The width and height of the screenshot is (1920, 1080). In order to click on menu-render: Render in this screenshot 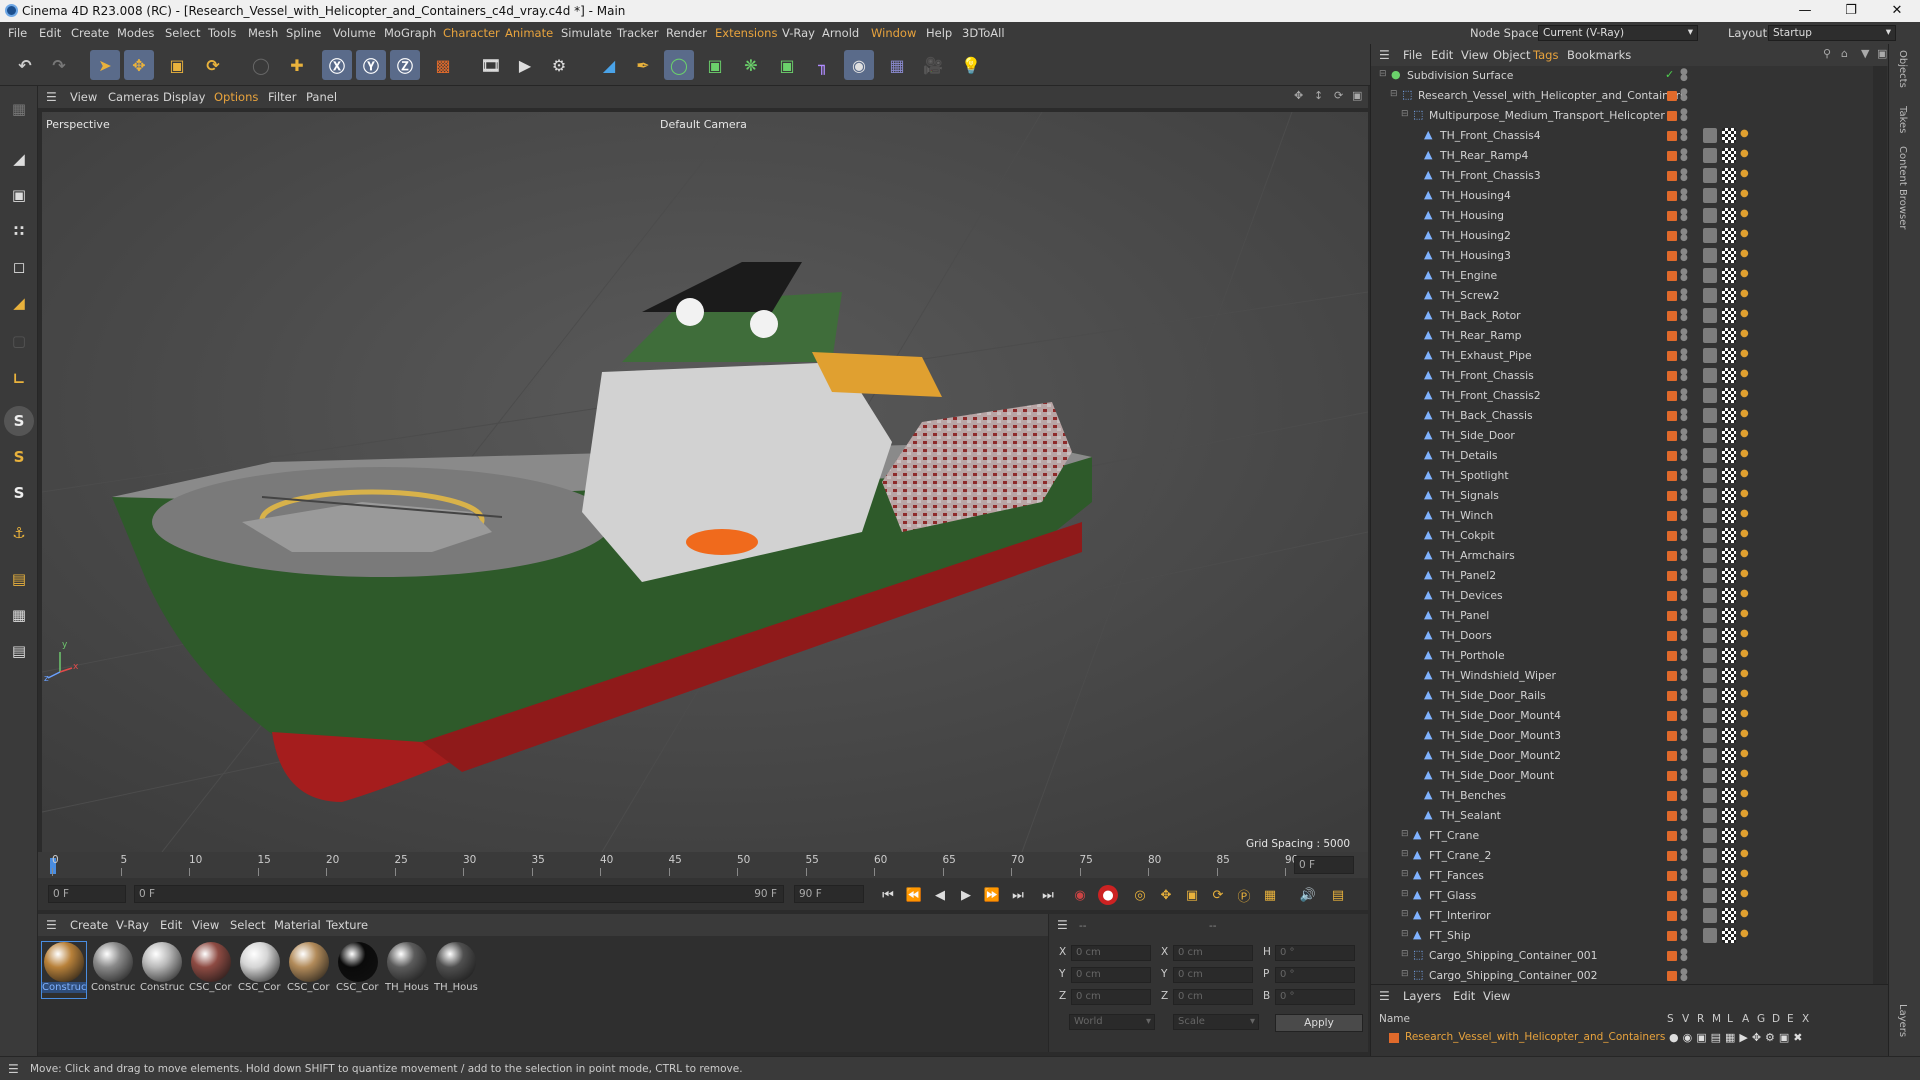, I will do `click(686, 33)`.